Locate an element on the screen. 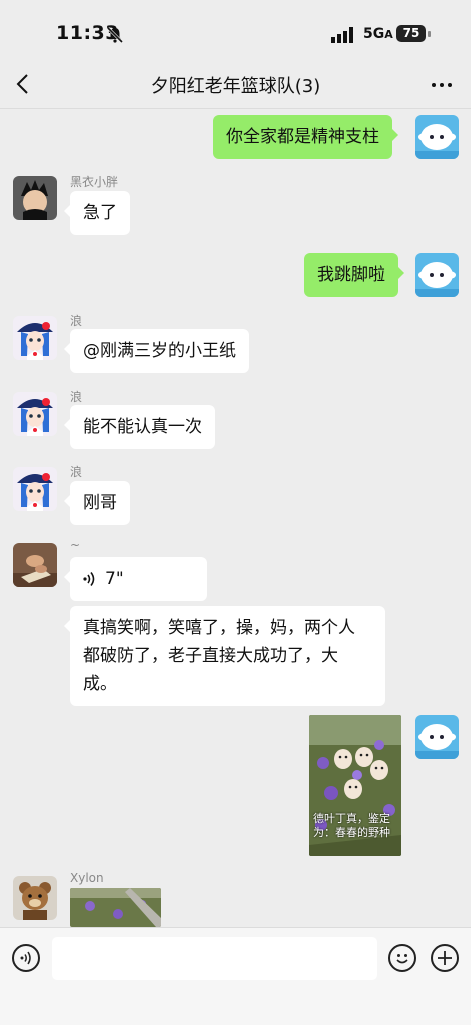 The width and height of the screenshot is (471, 1025). input-bar is located at coordinates (235, 976).